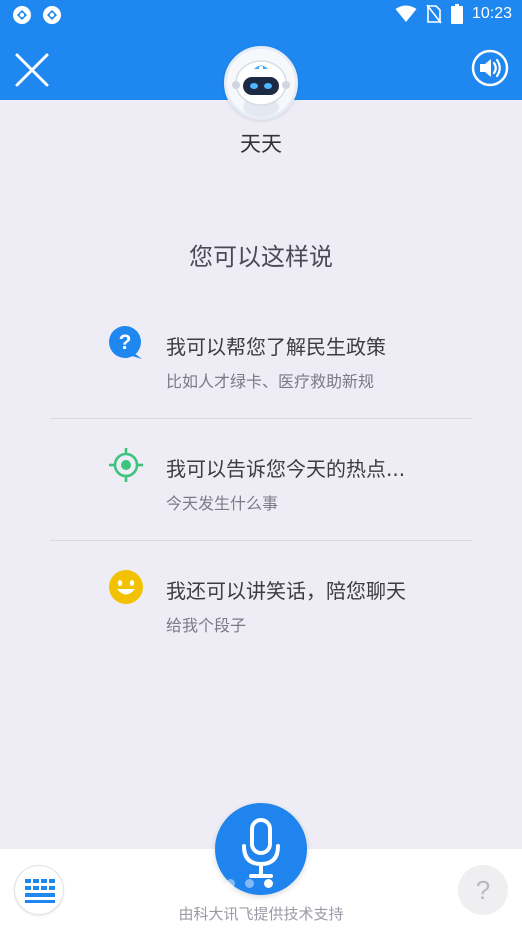 The height and width of the screenshot is (929, 522). Describe the element at coordinates (261, 15) in the screenshot. I see `status-bar: 10:23` at that location.